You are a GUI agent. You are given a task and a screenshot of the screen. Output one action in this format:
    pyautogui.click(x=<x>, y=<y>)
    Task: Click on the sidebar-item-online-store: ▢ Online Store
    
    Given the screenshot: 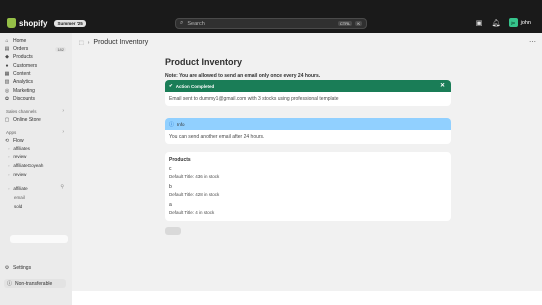 What is the action you would take?
    pyautogui.click(x=36, y=120)
    